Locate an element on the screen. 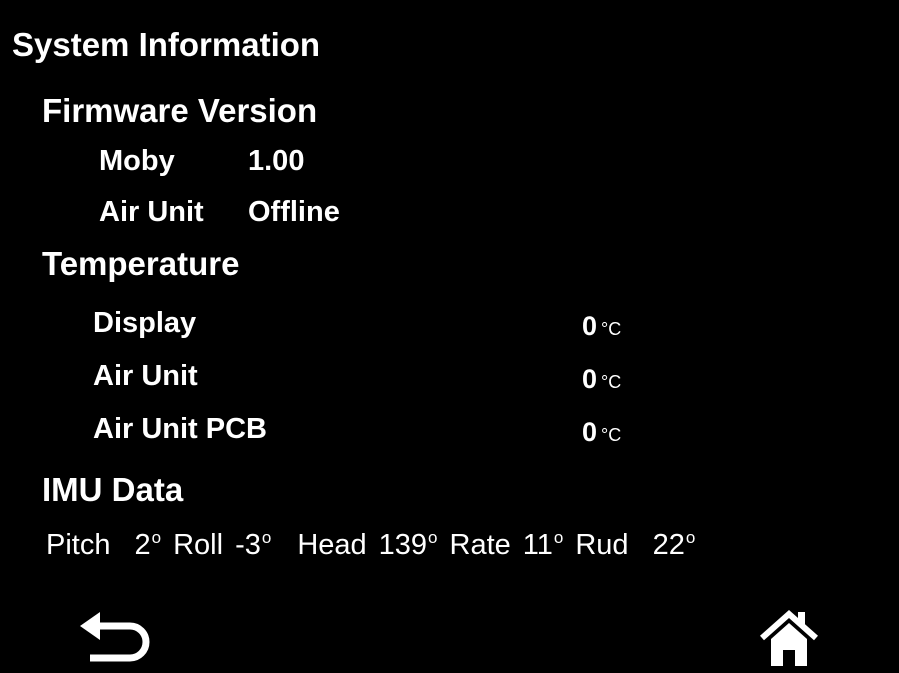 The height and width of the screenshot is (673, 899). imu-label-rud: Rud is located at coordinates (602, 545).